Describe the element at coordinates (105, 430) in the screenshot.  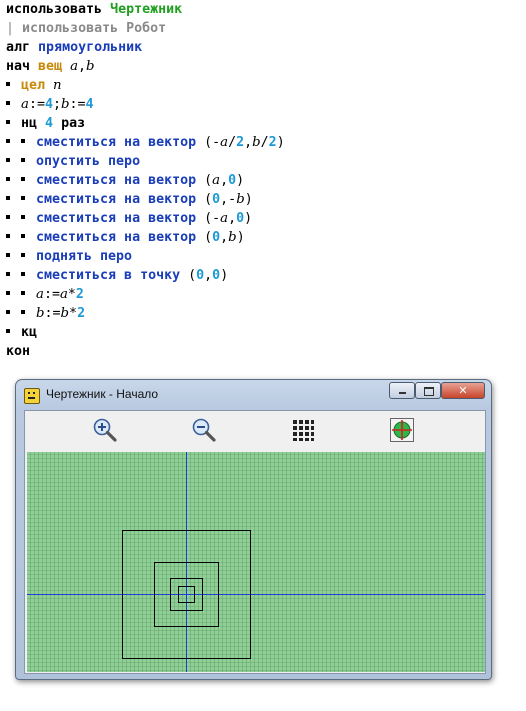
I see `zoom-in-button` at that location.